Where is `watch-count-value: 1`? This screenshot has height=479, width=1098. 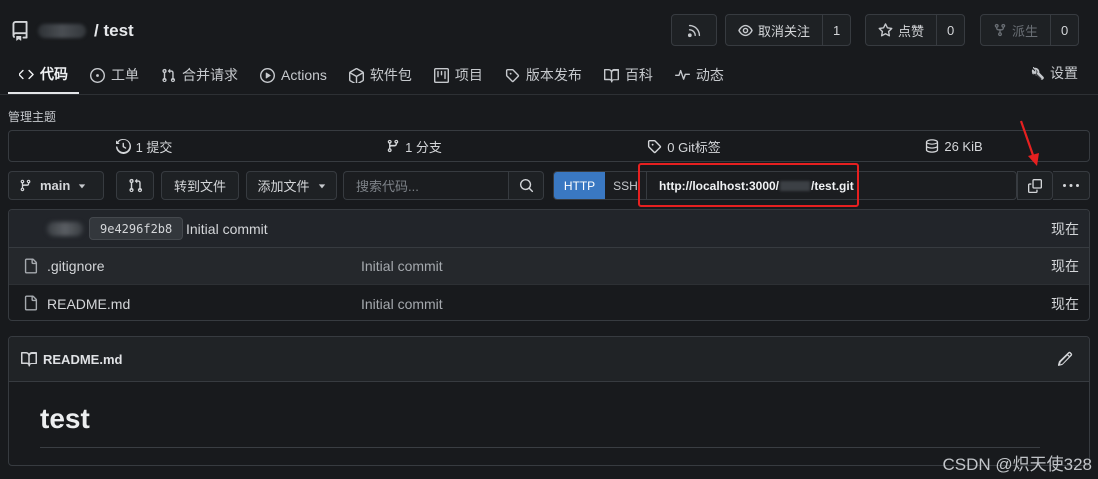 watch-count-value: 1 is located at coordinates (837, 30).